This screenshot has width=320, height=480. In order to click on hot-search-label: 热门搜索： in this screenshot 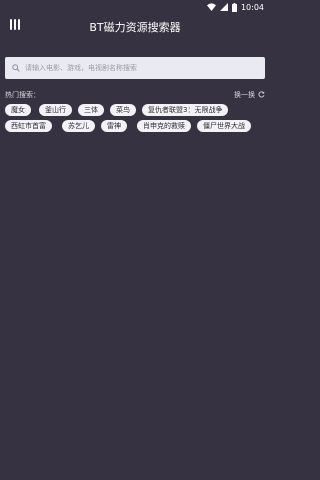, I will do `click(22, 95)`.